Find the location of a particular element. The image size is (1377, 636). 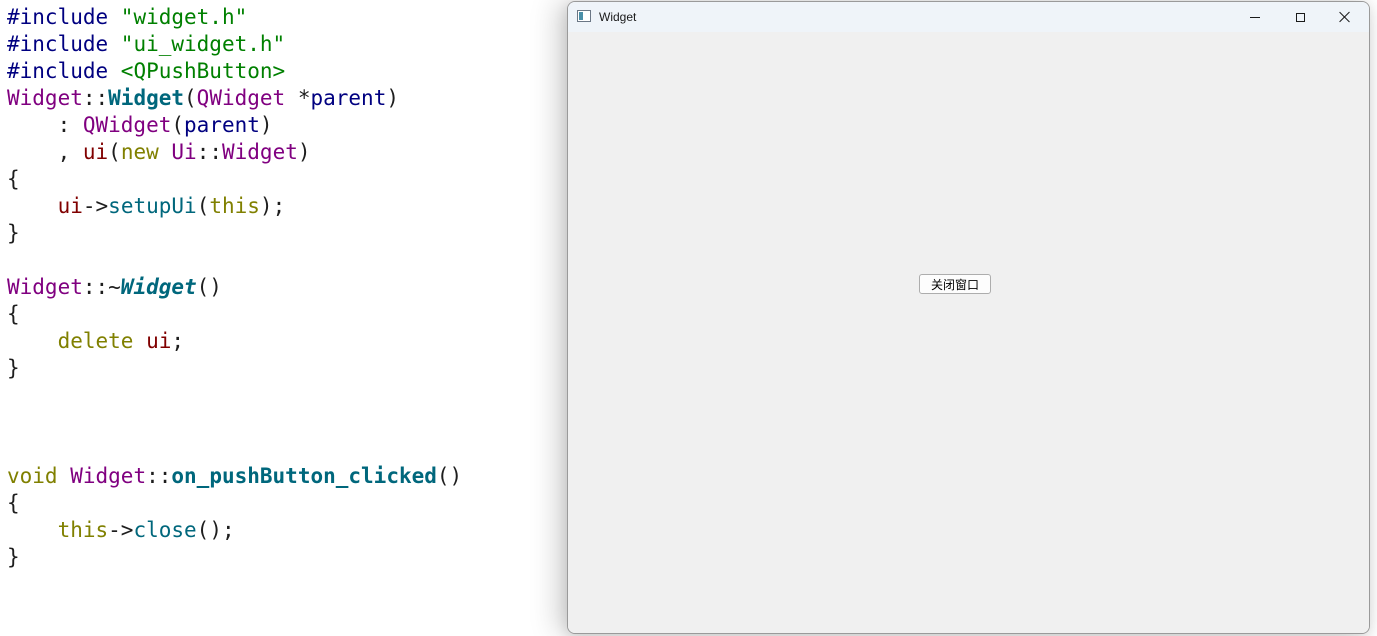

code-line: void Widget::on_pushButton_clicked() is located at coordinates (234, 476).